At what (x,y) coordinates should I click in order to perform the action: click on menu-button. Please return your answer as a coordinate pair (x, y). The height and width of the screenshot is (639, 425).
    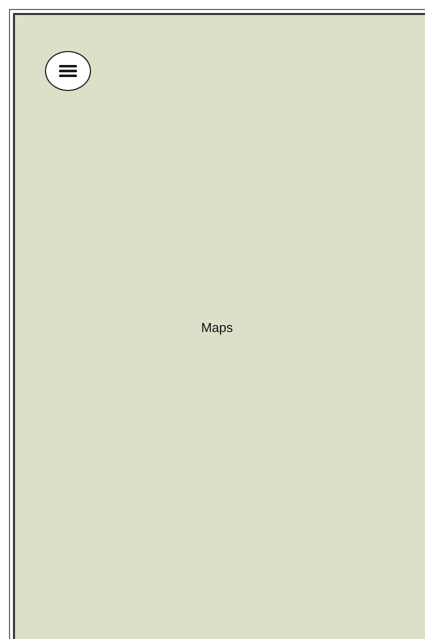
    Looking at the image, I should click on (68, 71).